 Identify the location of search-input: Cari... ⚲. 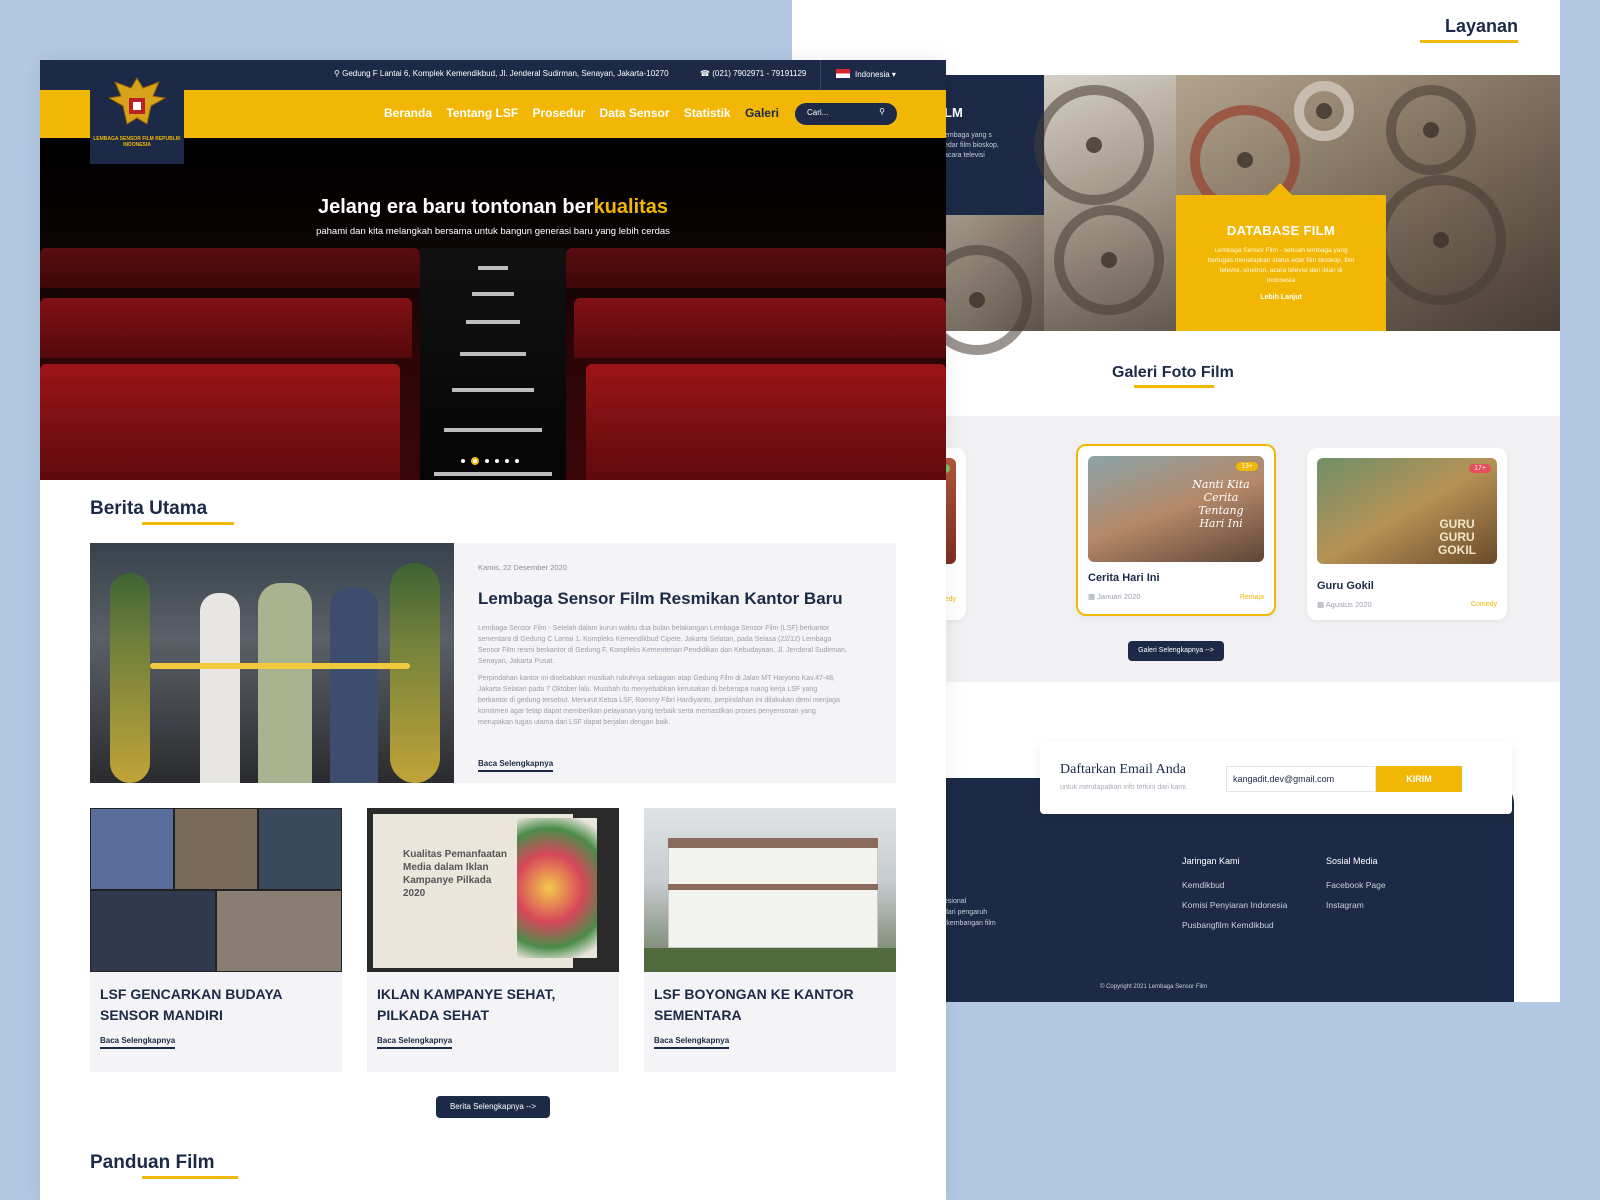
(846, 114).